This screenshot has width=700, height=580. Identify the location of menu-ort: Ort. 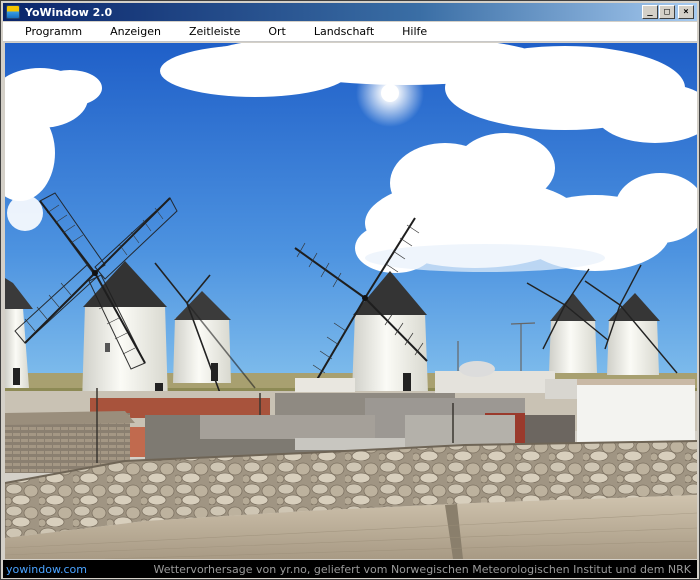
(277, 31).